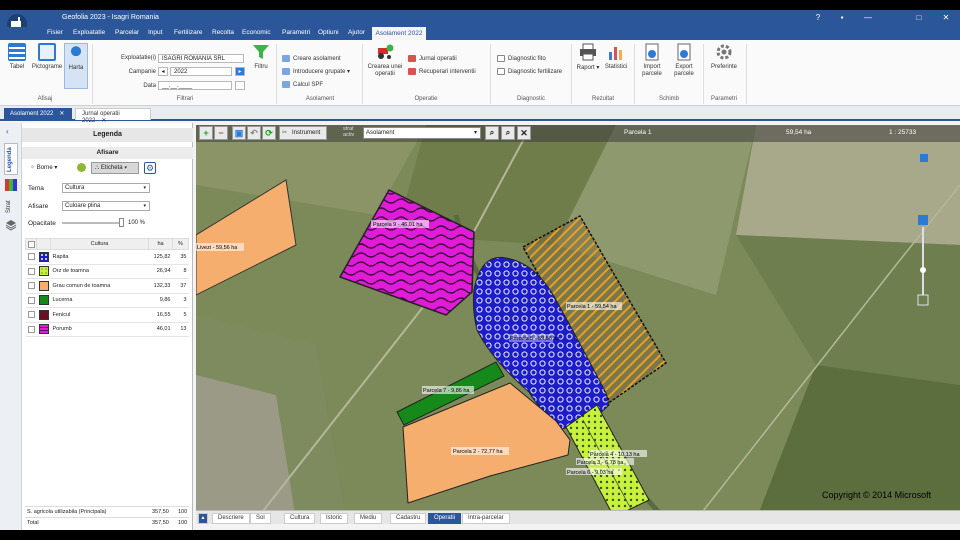 The image size is (960, 540). What do you see at coordinates (201, 58) in the screenshot?
I see `exploatatie-select: ISAGRI ROMANIA SRL` at bounding box center [201, 58].